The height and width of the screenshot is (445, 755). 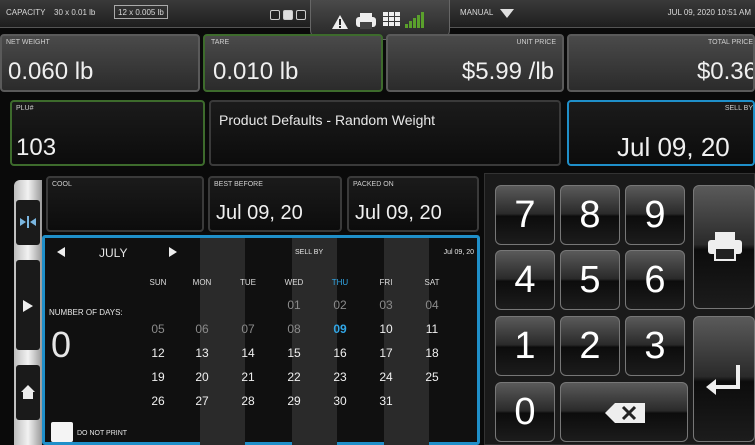 I want to click on packed-on-value: Jul 09, 20, so click(x=398, y=213).